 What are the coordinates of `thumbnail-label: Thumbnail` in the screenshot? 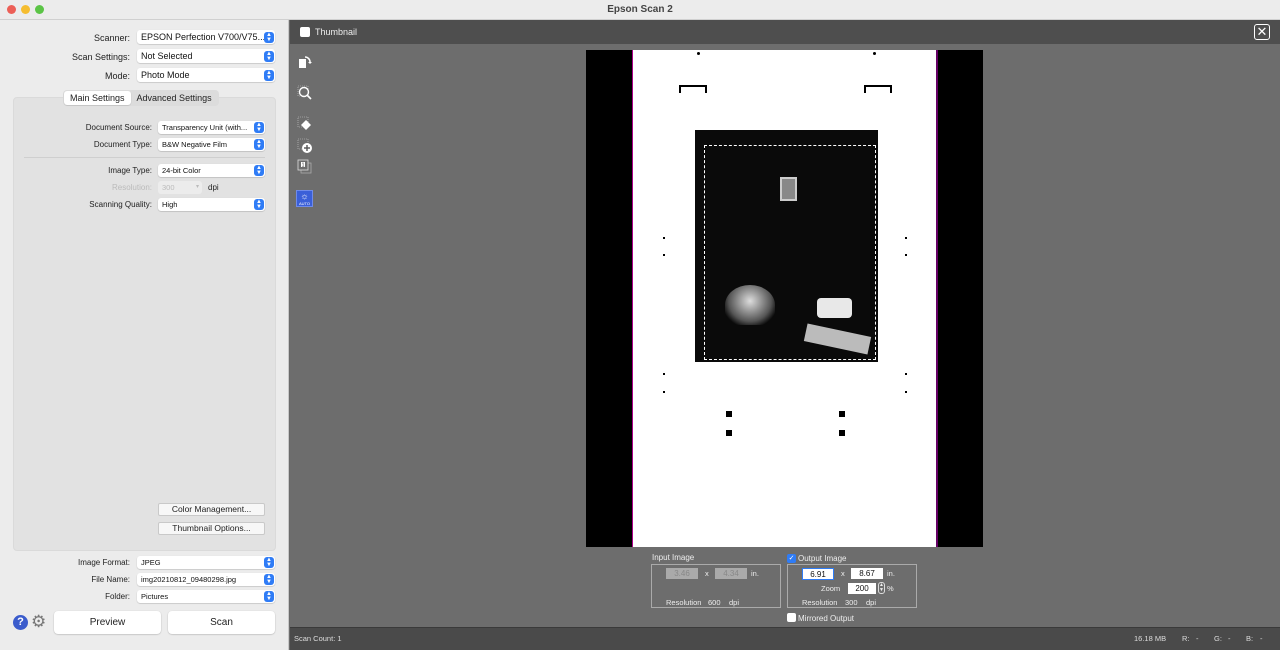 It's located at (336, 32).